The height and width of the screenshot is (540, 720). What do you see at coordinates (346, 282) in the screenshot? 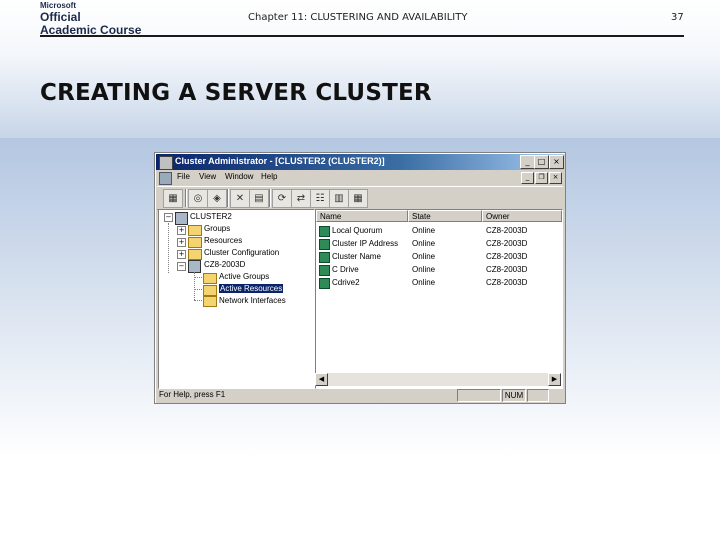
I see `resource-name: Cdrive2` at bounding box center [346, 282].